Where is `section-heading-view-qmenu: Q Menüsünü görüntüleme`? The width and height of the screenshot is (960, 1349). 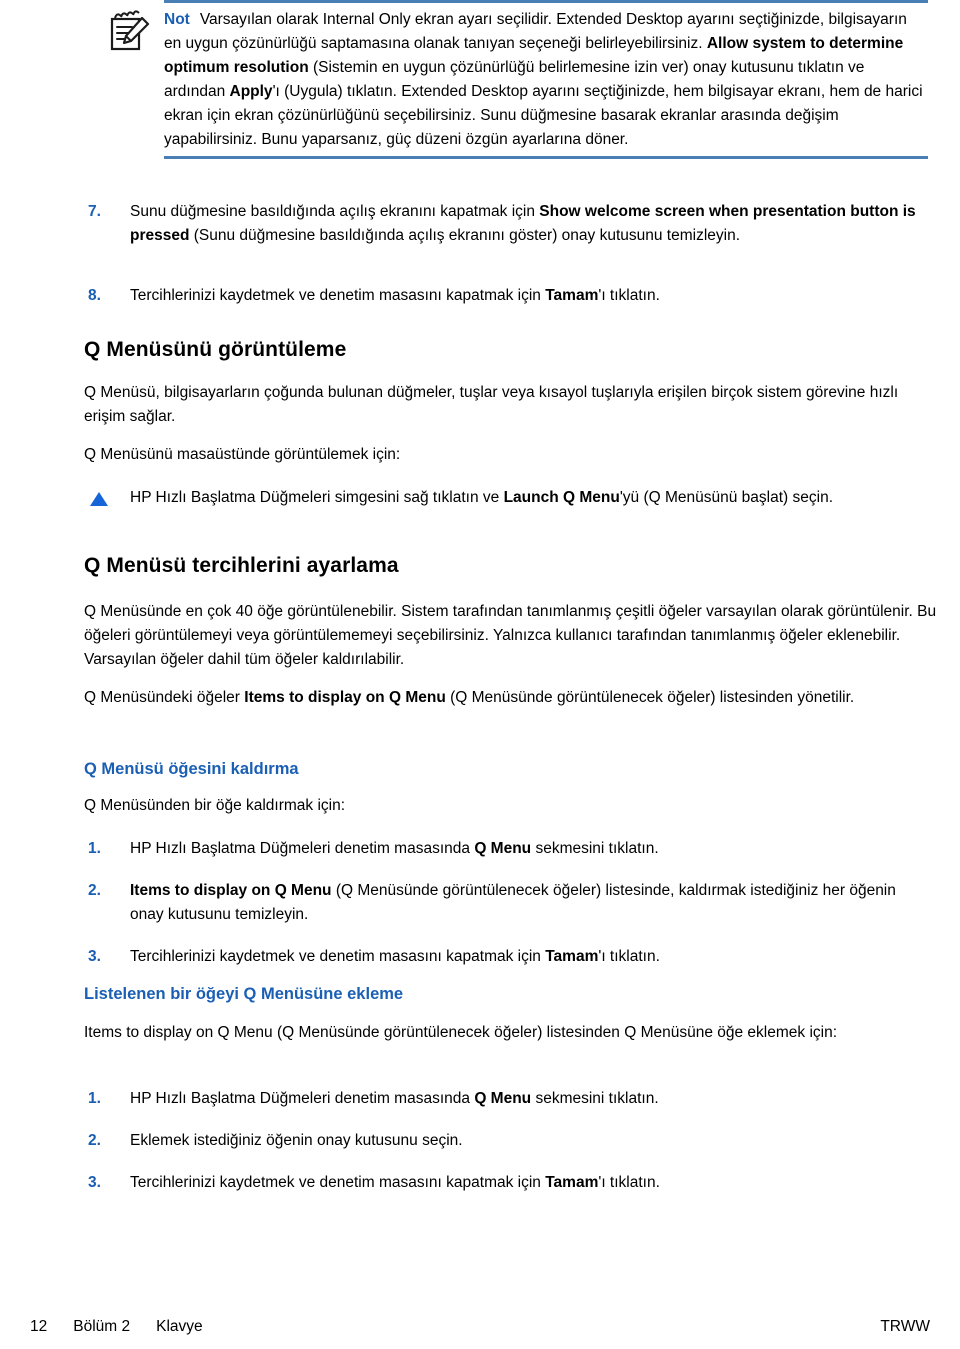 section-heading-view-qmenu: Q Menüsünü görüntüleme is located at coordinates (215, 349).